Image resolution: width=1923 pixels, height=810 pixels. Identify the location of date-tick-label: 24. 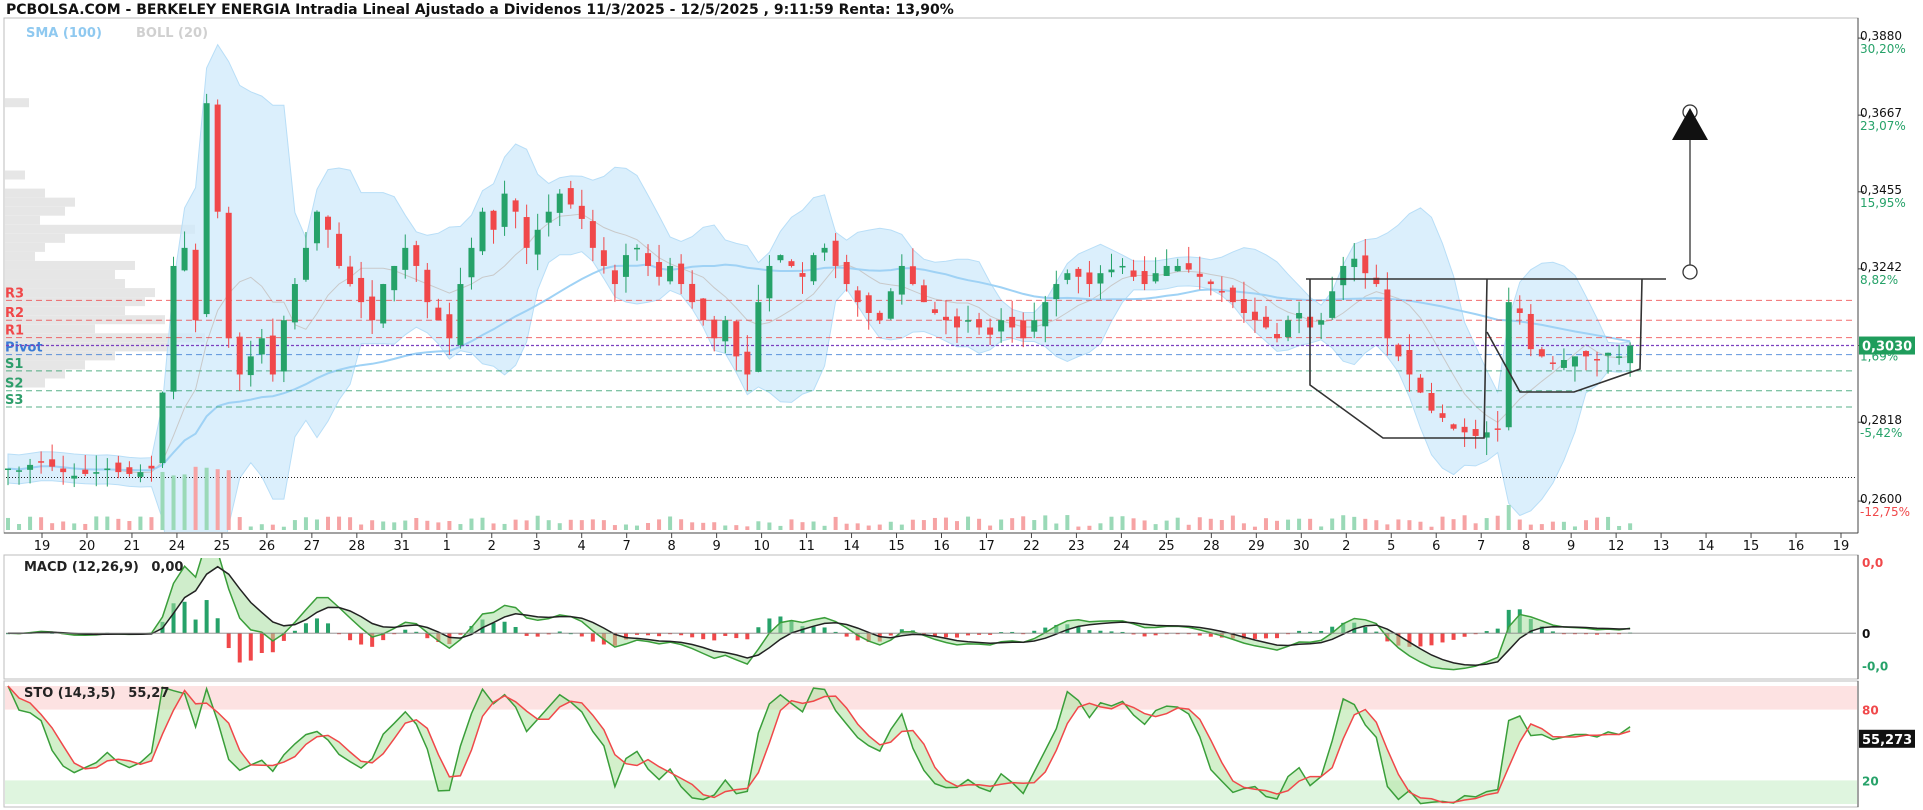
(1121, 546).